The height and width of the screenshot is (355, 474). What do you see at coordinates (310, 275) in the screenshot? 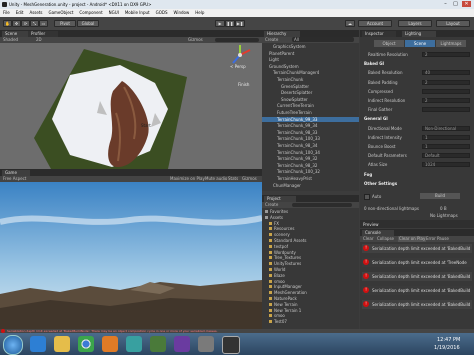
I see `project-item: Blaze` at bounding box center [310, 275].